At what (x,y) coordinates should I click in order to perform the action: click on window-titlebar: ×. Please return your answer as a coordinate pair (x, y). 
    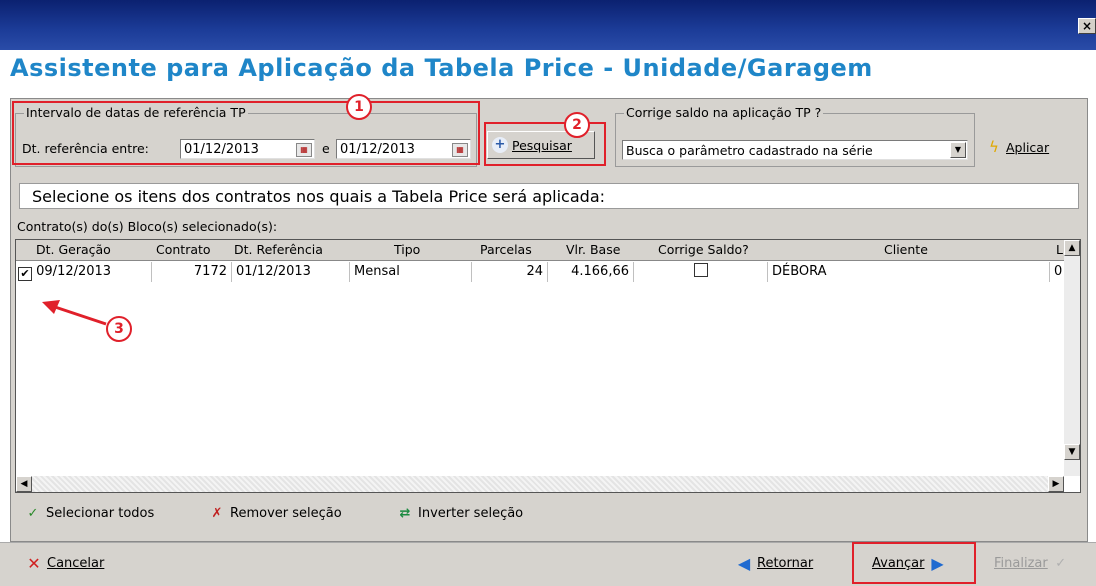
    Looking at the image, I should click on (548, 25).